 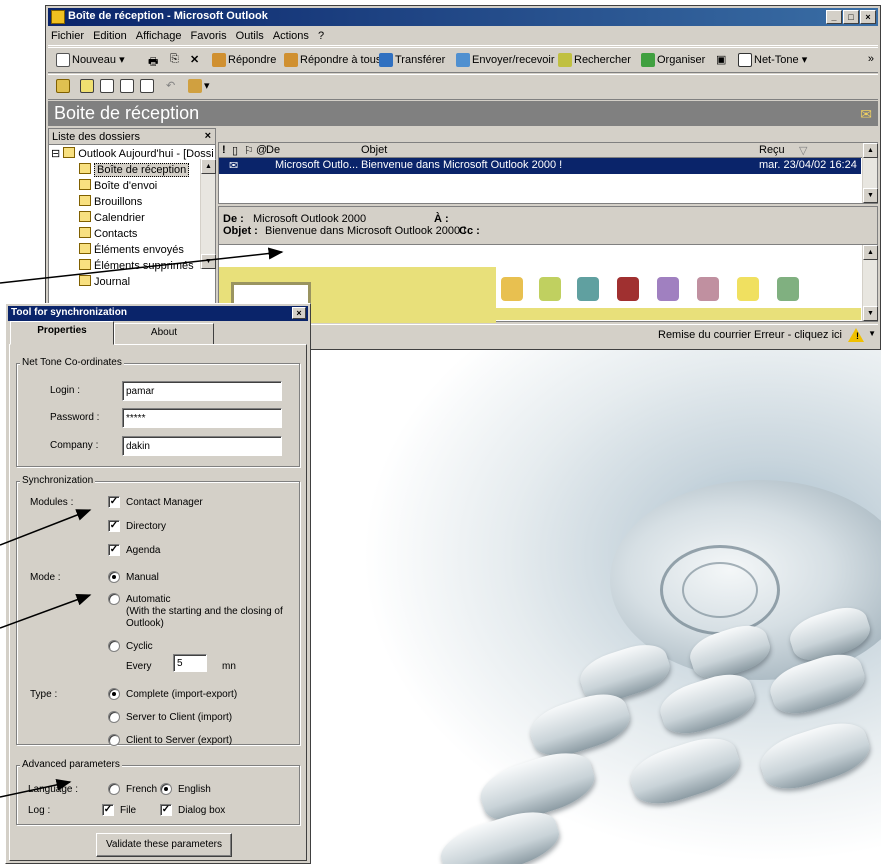 What do you see at coordinates (244, 60) in the screenshot?
I see `reply-button: Répondre` at bounding box center [244, 60].